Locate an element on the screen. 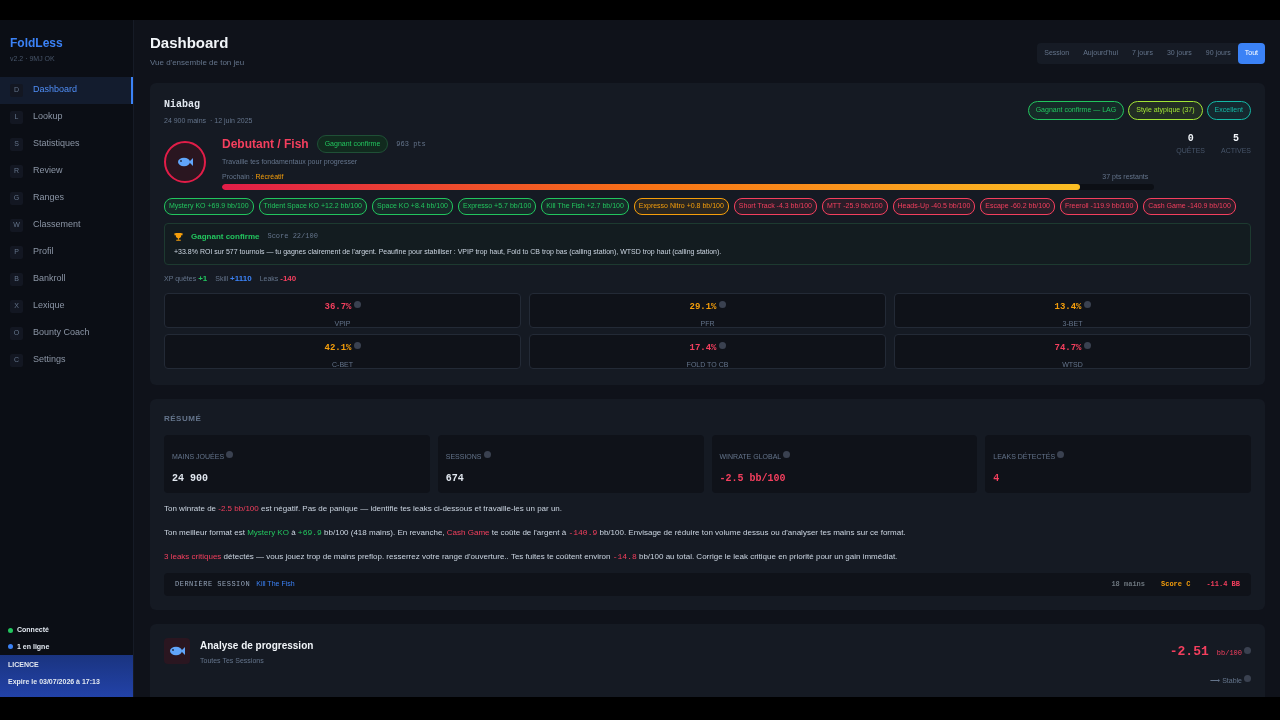 The image size is (1280, 720). stat-value: 13.4% is located at coordinates (1068, 306).